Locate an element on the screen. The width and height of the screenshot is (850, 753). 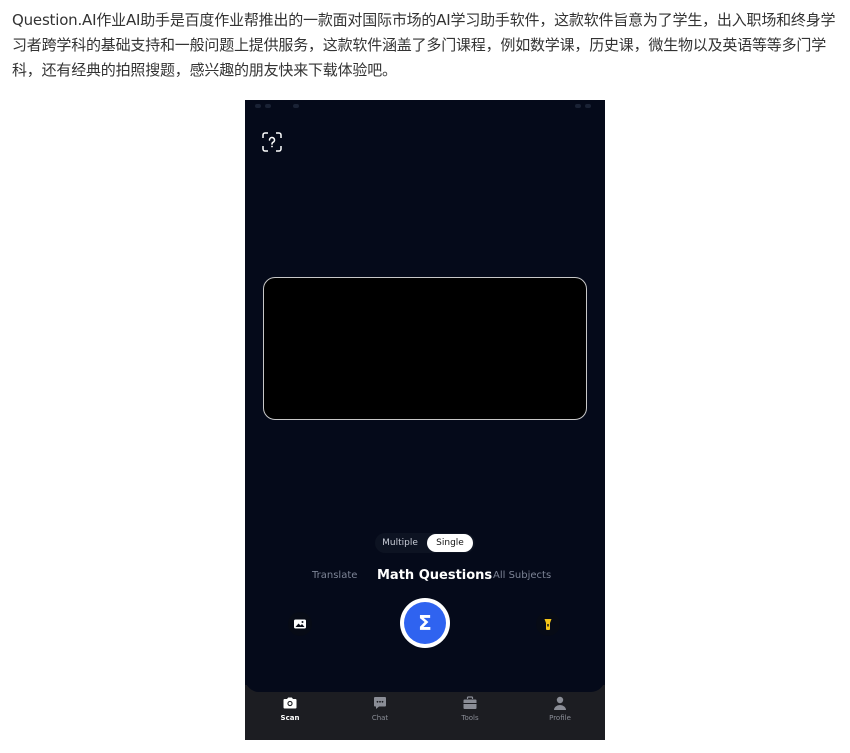
nav-label-chat: Chat is located at coordinates (380, 718).